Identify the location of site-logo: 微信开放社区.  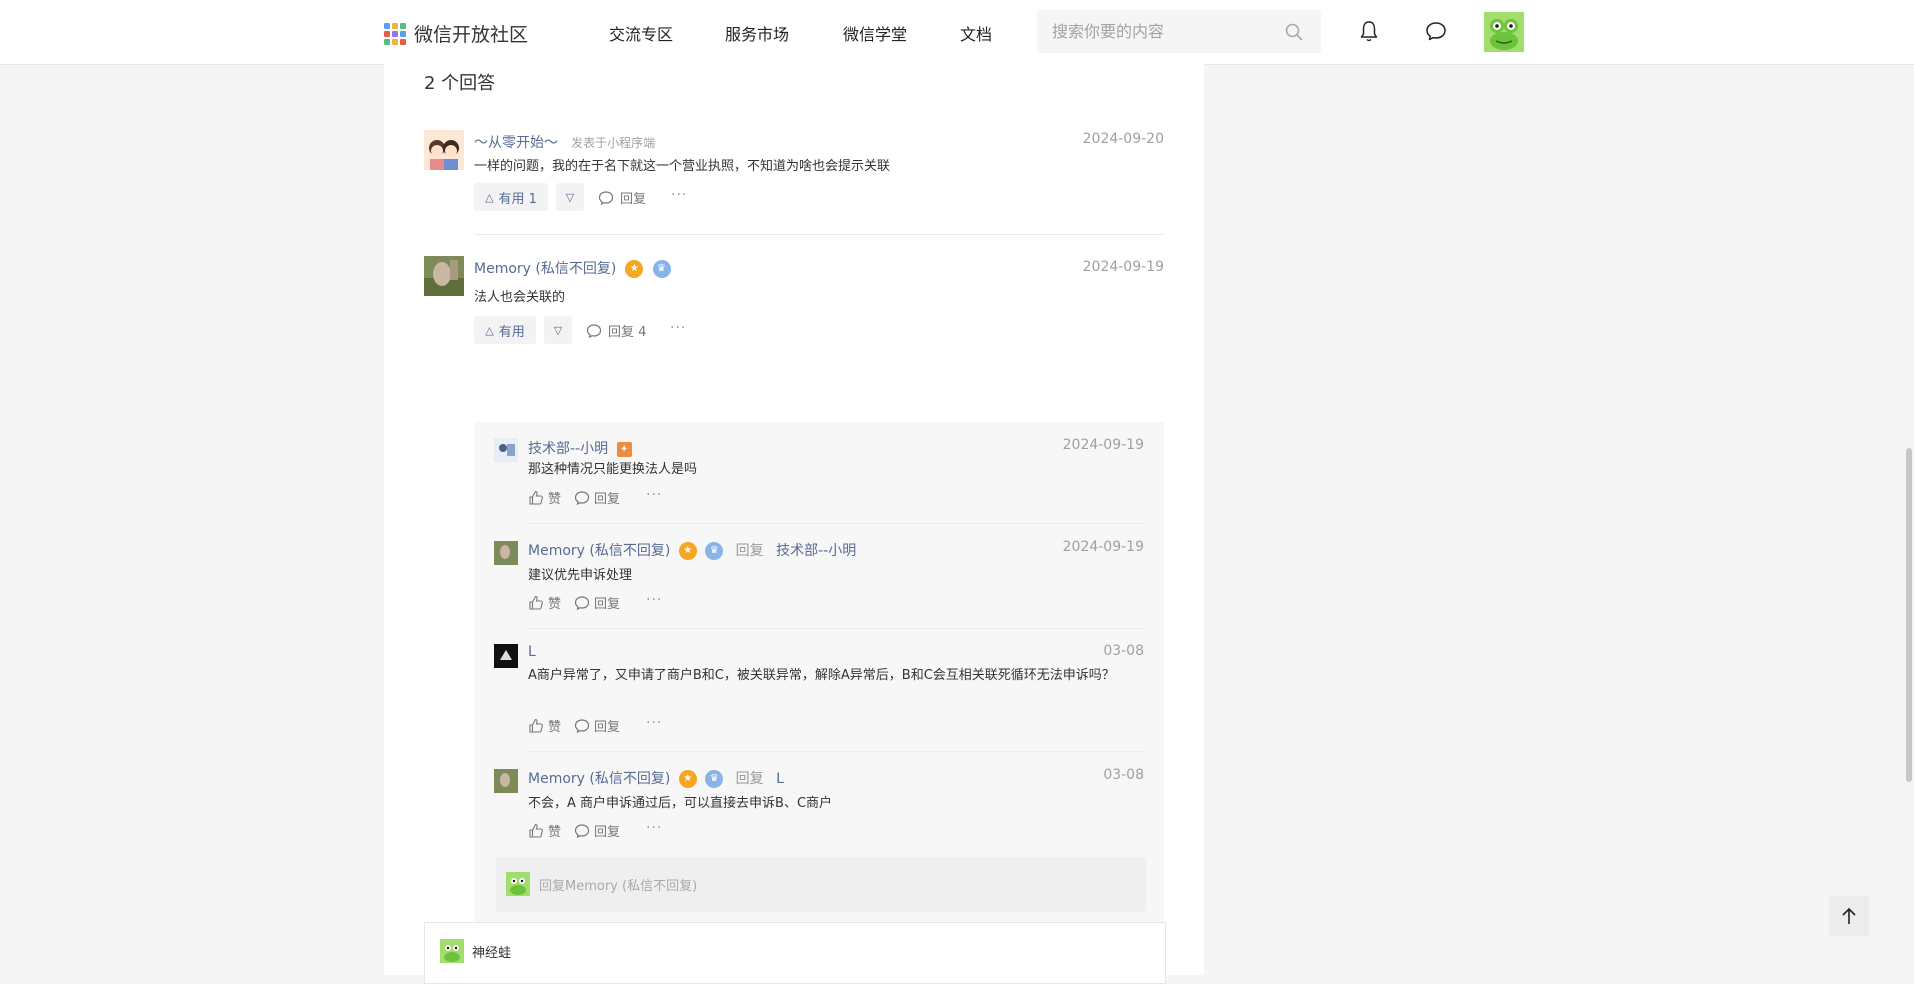
(456, 33).